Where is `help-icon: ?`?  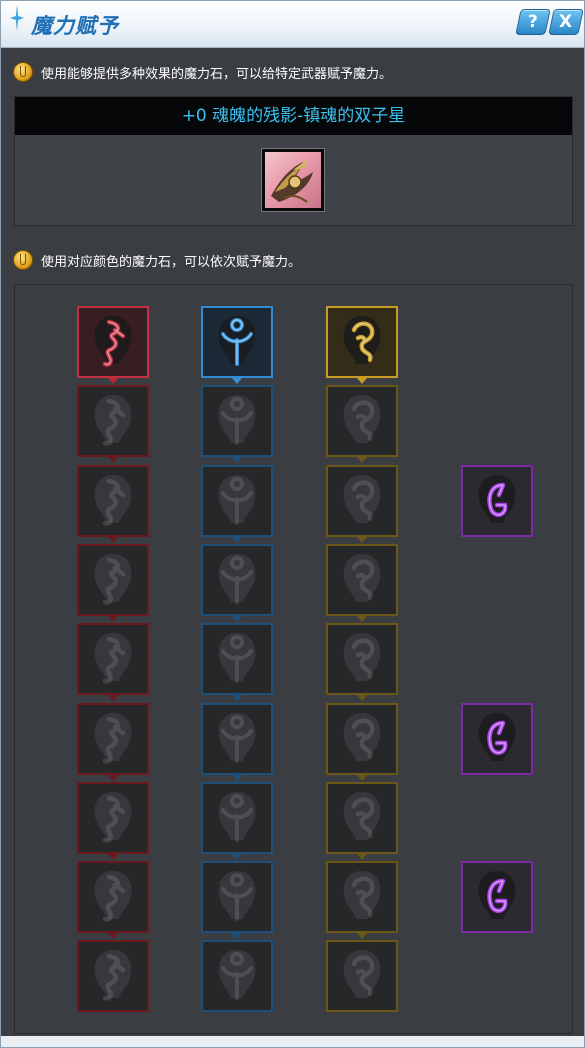
help-icon: ? is located at coordinates (533, 22).